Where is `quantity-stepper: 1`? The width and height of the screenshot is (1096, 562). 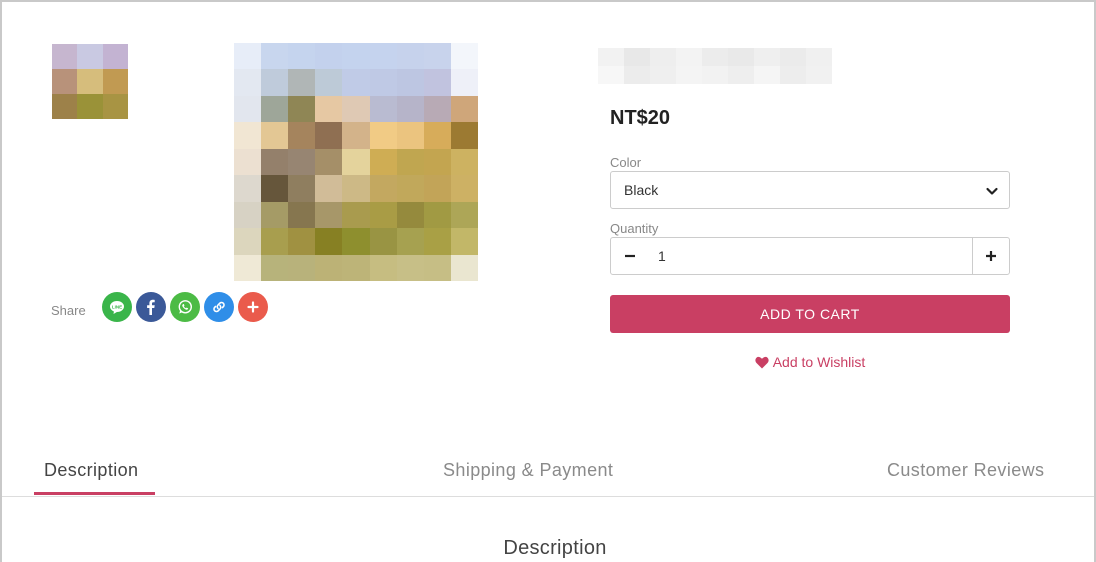
quantity-stepper: 1 is located at coordinates (810, 256).